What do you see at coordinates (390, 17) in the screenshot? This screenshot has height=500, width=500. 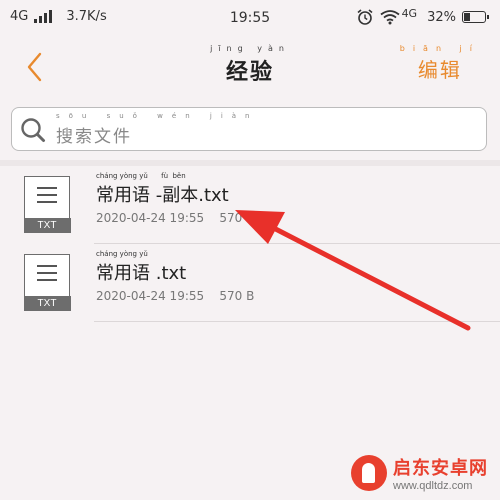 I see `wifi-icon` at bounding box center [390, 17].